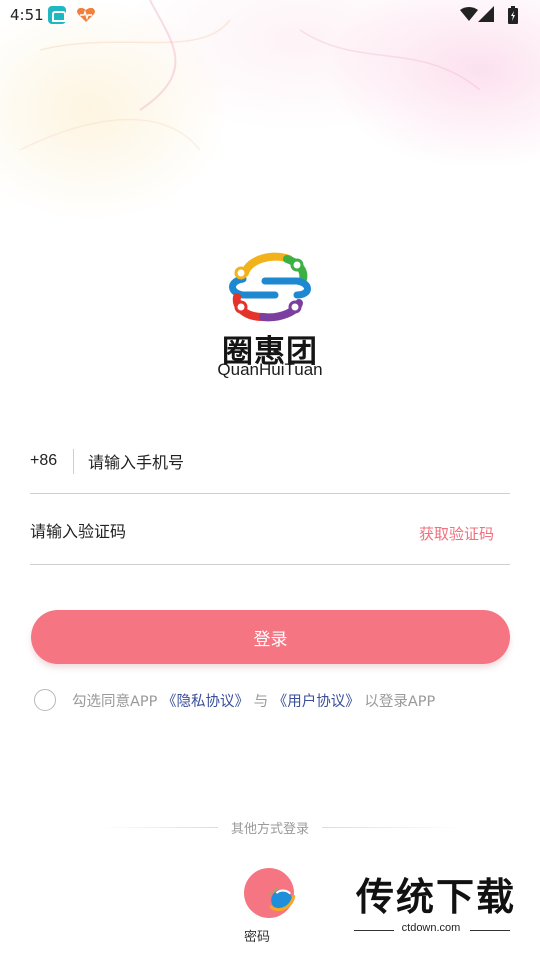  What do you see at coordinates (288, 462) in the screenshot?
I see `phone-input` at bounding box center [288, 462].